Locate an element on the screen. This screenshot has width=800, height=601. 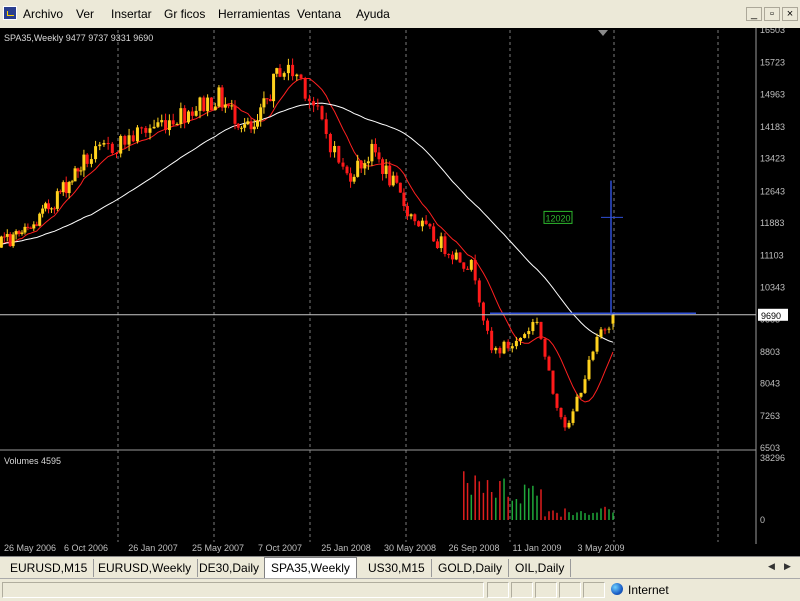
close-button: × is located at coordinates (790, 14).